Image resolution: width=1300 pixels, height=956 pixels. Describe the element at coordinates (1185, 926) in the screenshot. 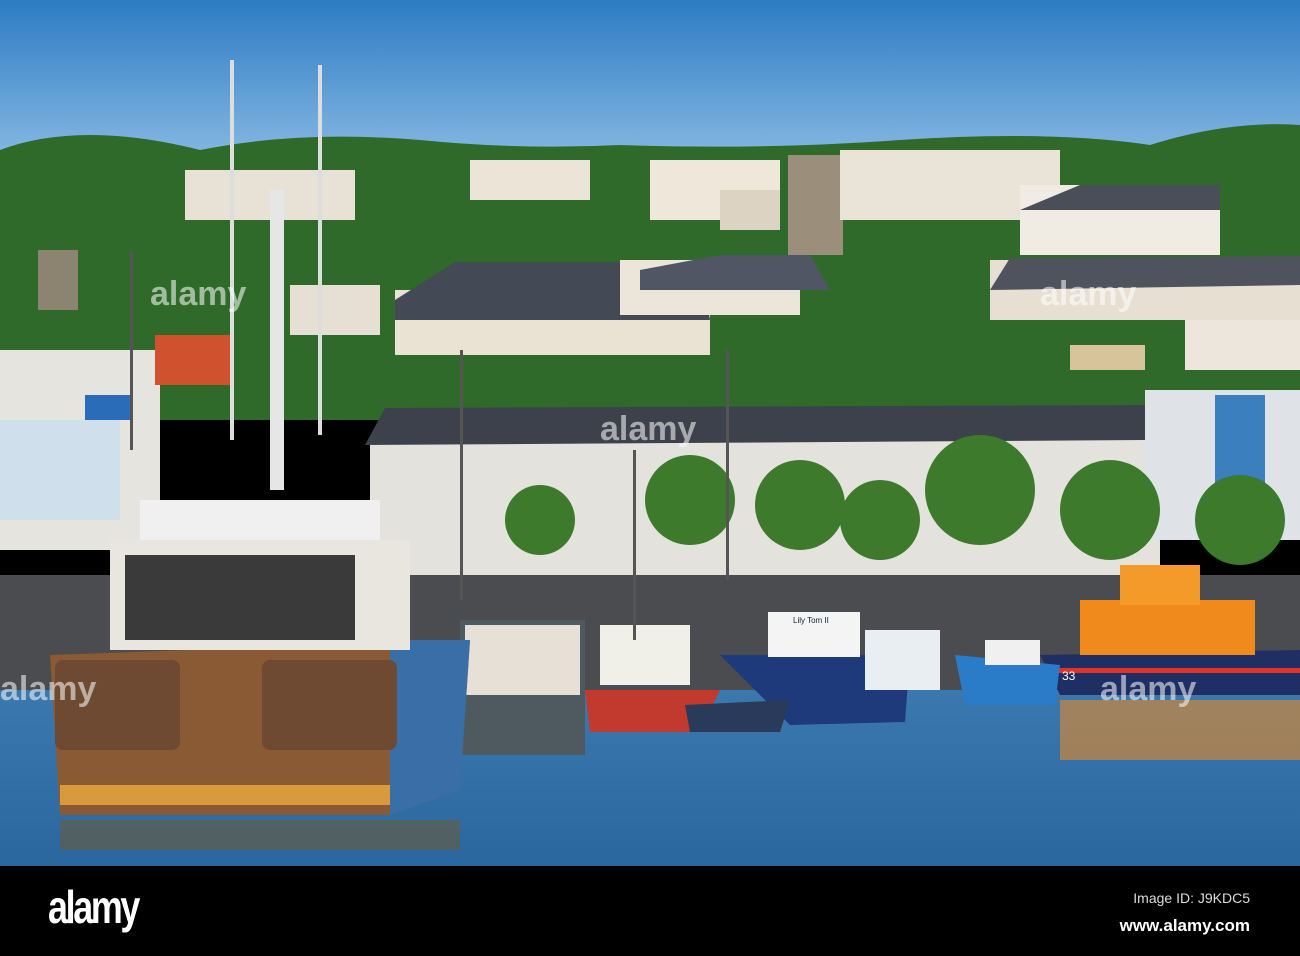

I see `site-url: www.alamy.com` at that location.